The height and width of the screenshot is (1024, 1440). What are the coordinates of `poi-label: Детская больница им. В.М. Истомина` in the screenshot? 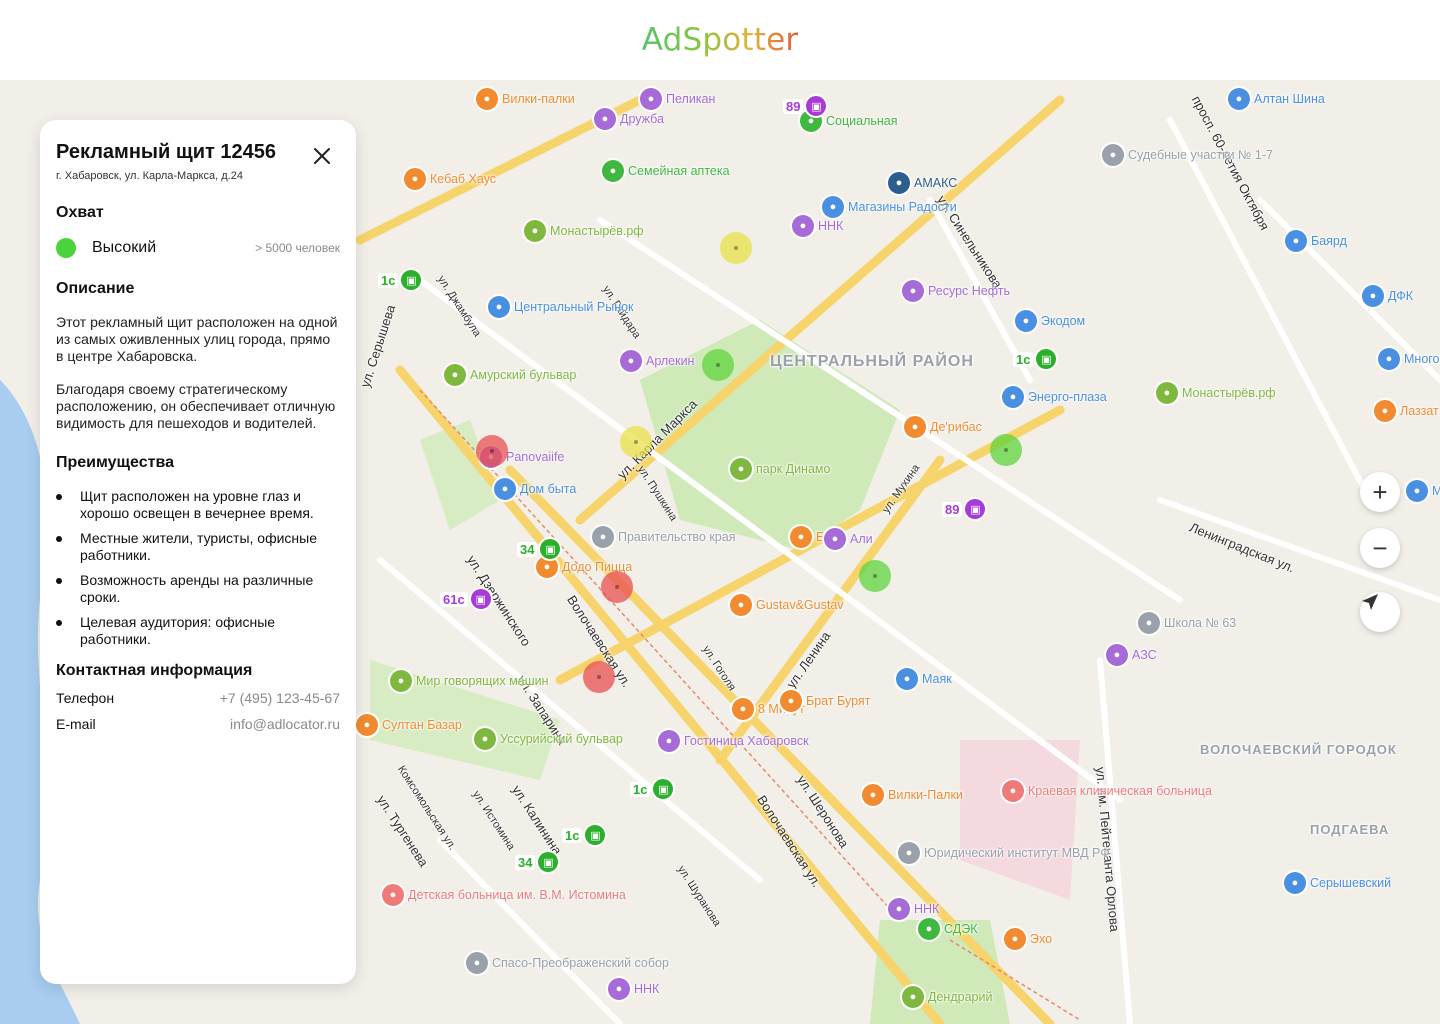 It's located at (517, 895).